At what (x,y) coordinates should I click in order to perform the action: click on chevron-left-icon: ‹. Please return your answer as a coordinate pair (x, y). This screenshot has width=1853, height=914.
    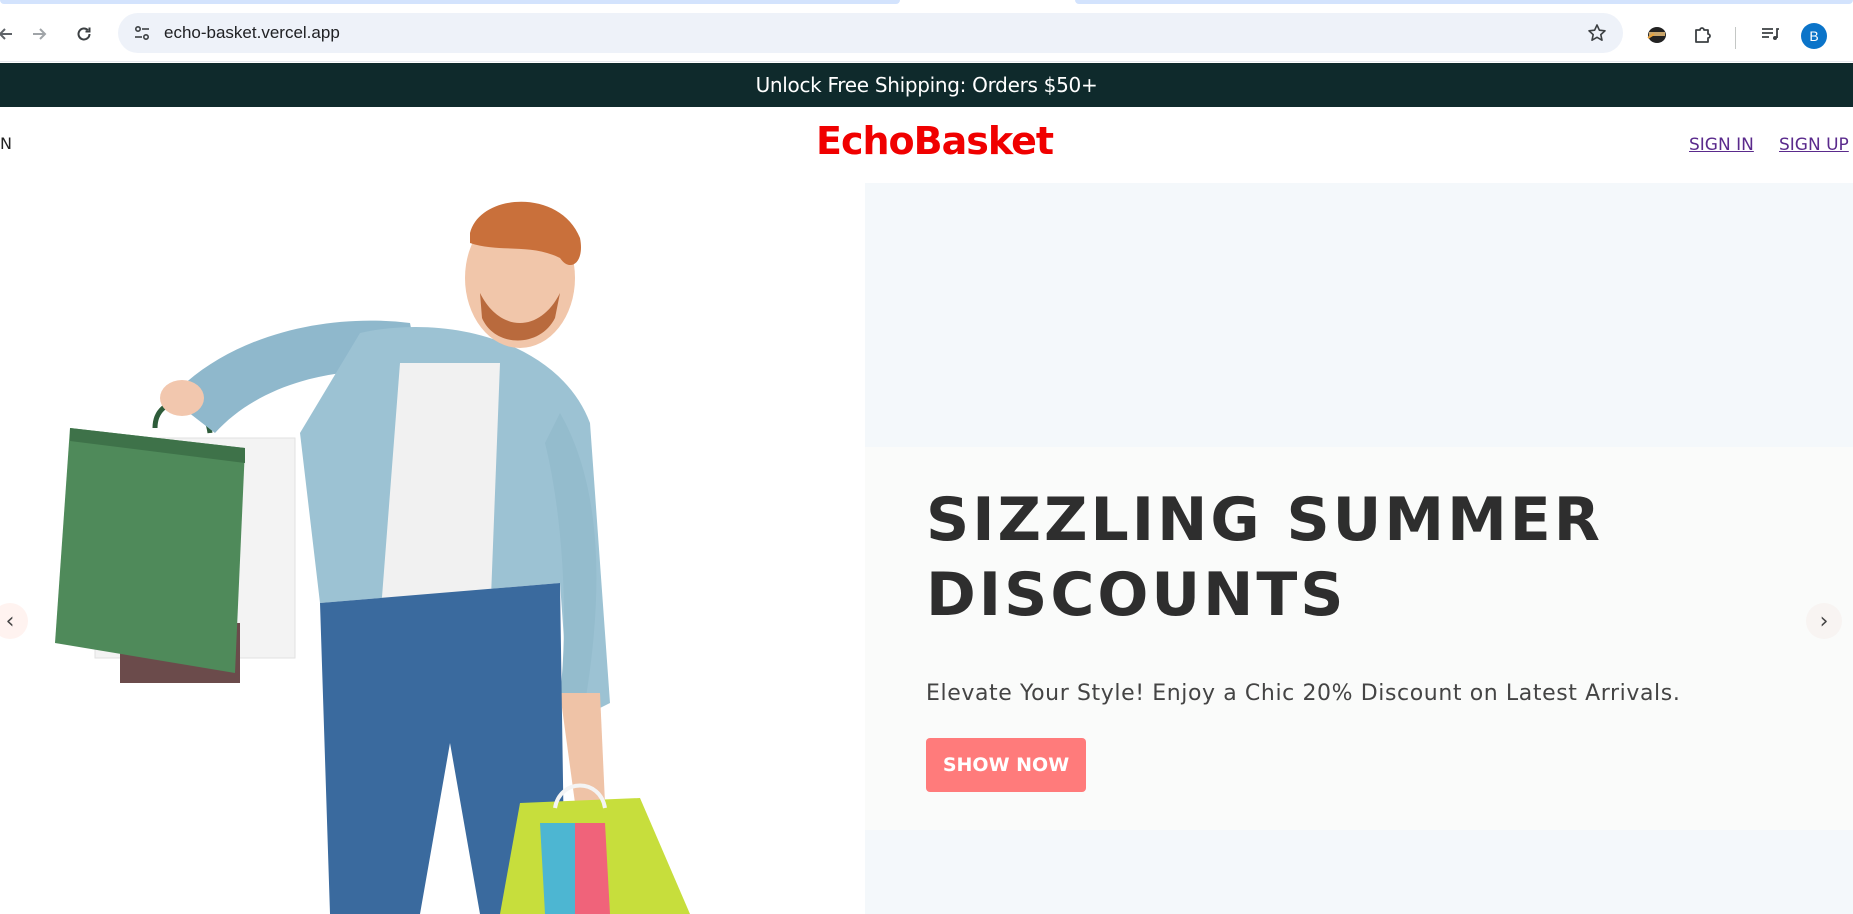
    Looking at the image, I should click on (10, 621).